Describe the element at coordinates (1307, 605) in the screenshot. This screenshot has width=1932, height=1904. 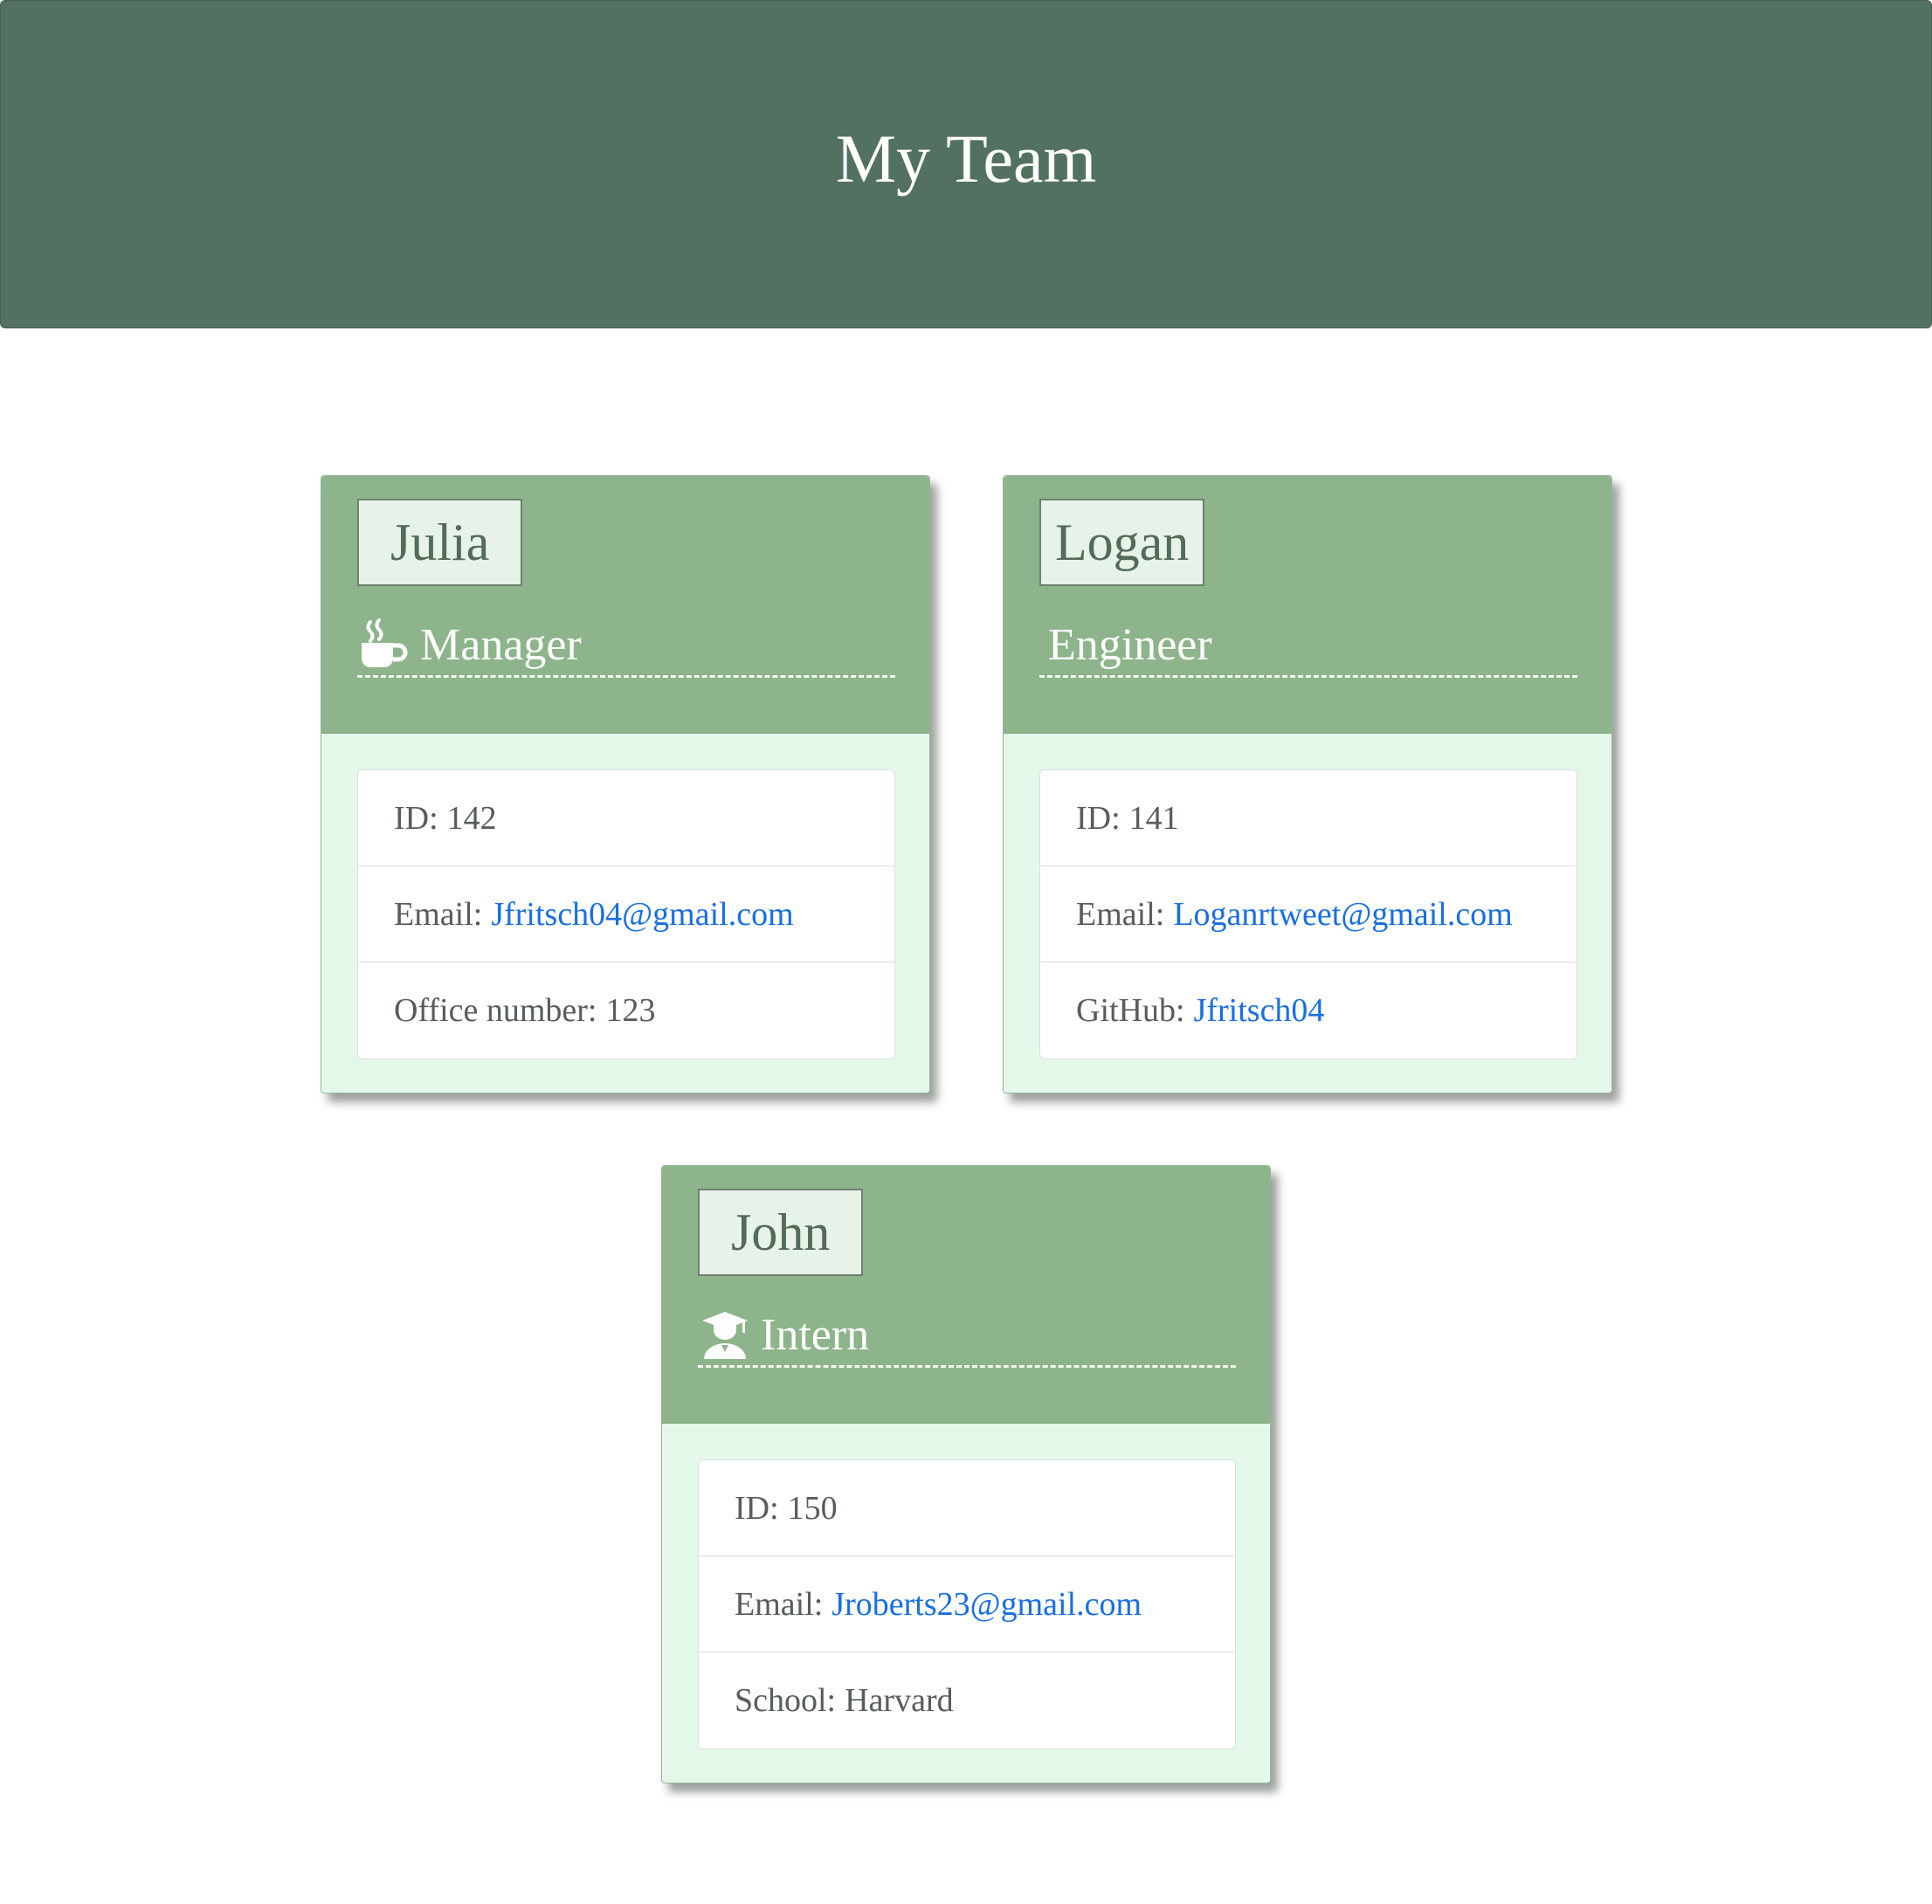
I see `card-header: Logan Engineer` at that location.